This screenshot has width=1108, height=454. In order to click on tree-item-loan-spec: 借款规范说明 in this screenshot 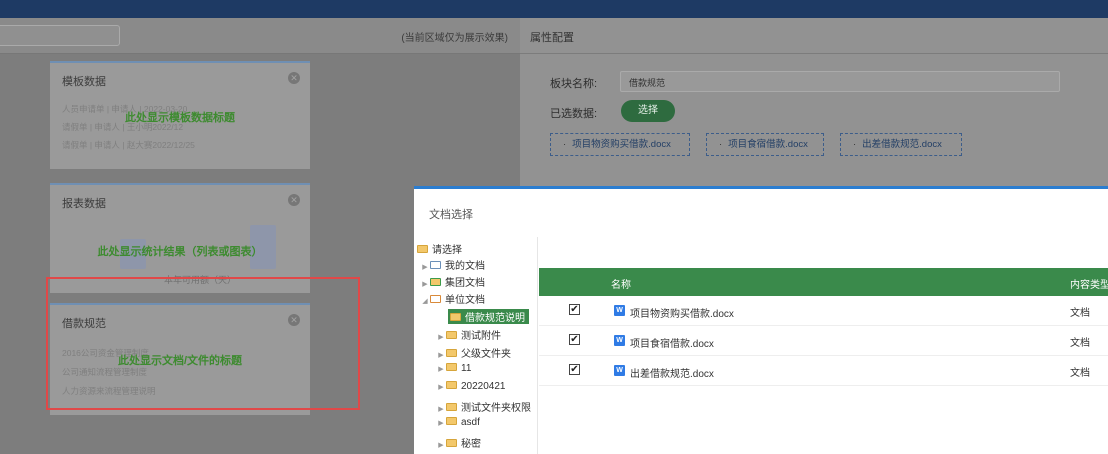, I will do `click(488, 316)`.